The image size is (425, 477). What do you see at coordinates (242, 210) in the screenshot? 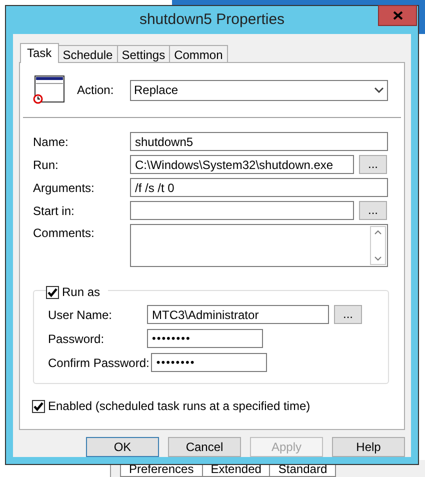
I see `text-field` at bounding box center [242, 210].